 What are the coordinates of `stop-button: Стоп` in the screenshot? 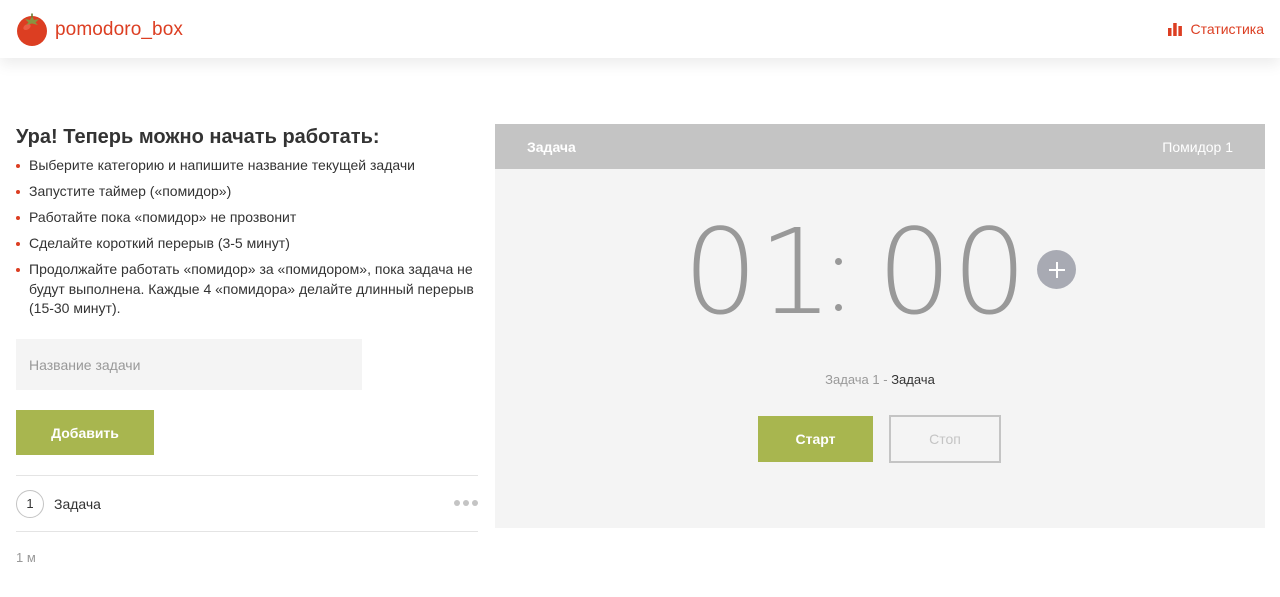 It's located at (945, 439).